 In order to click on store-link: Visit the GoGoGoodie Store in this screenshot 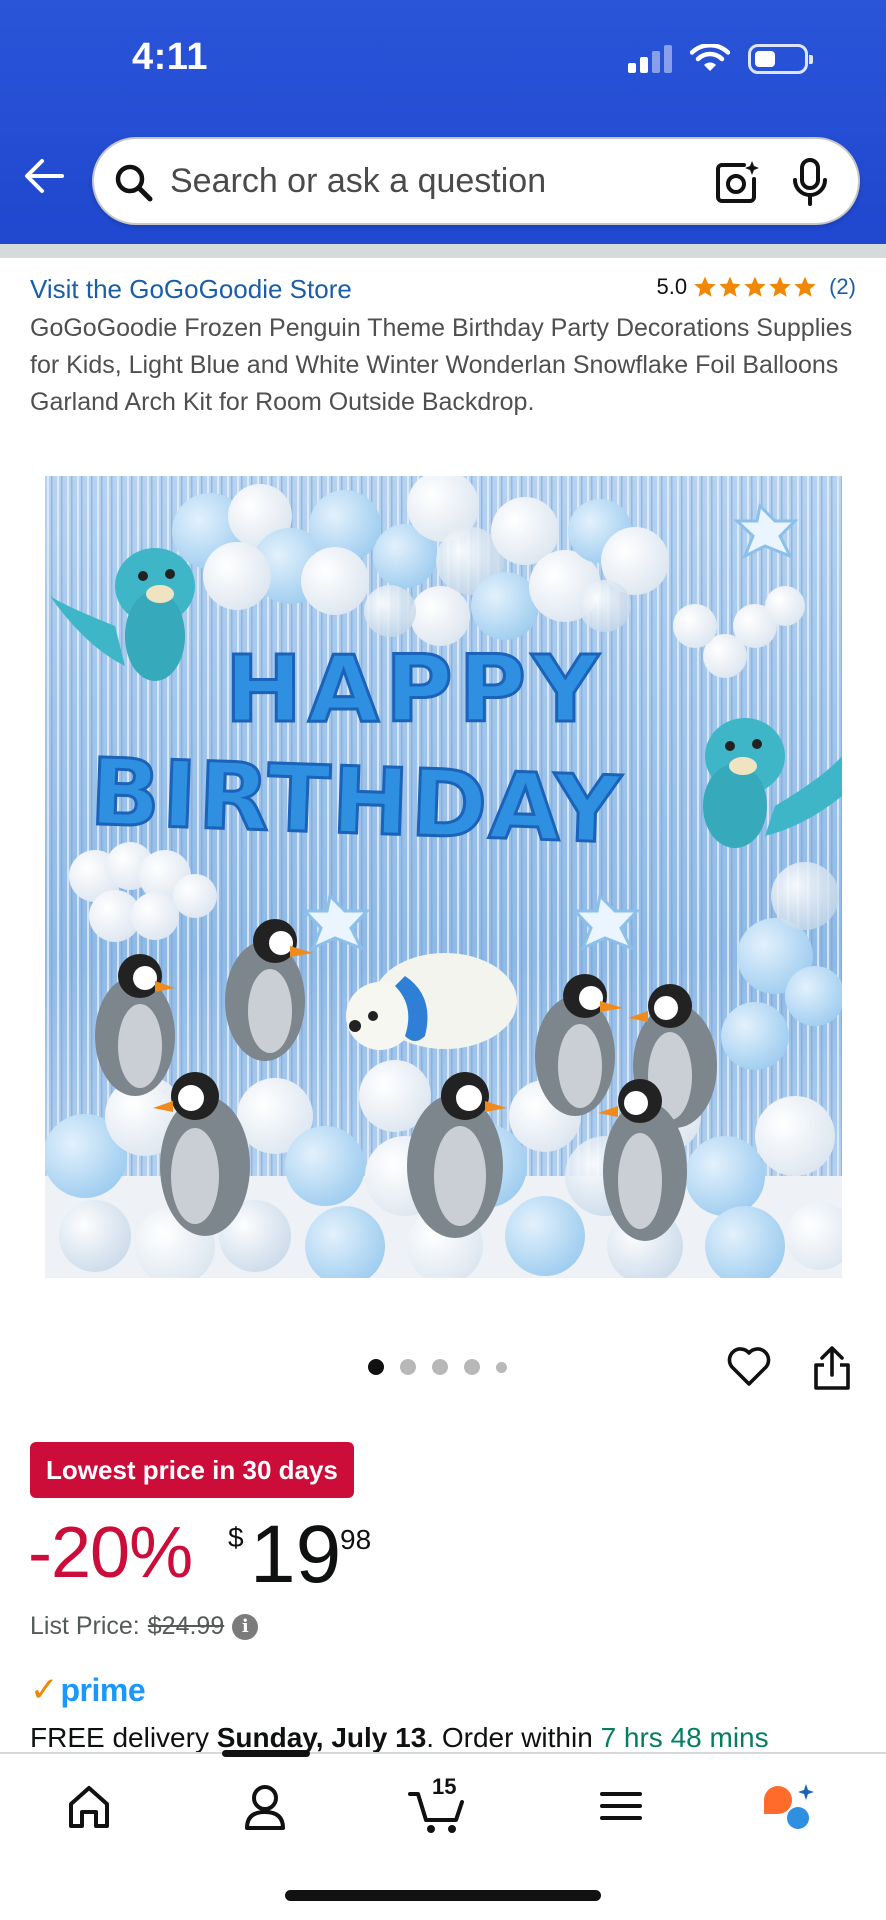, I will do `click(191, 289)`.